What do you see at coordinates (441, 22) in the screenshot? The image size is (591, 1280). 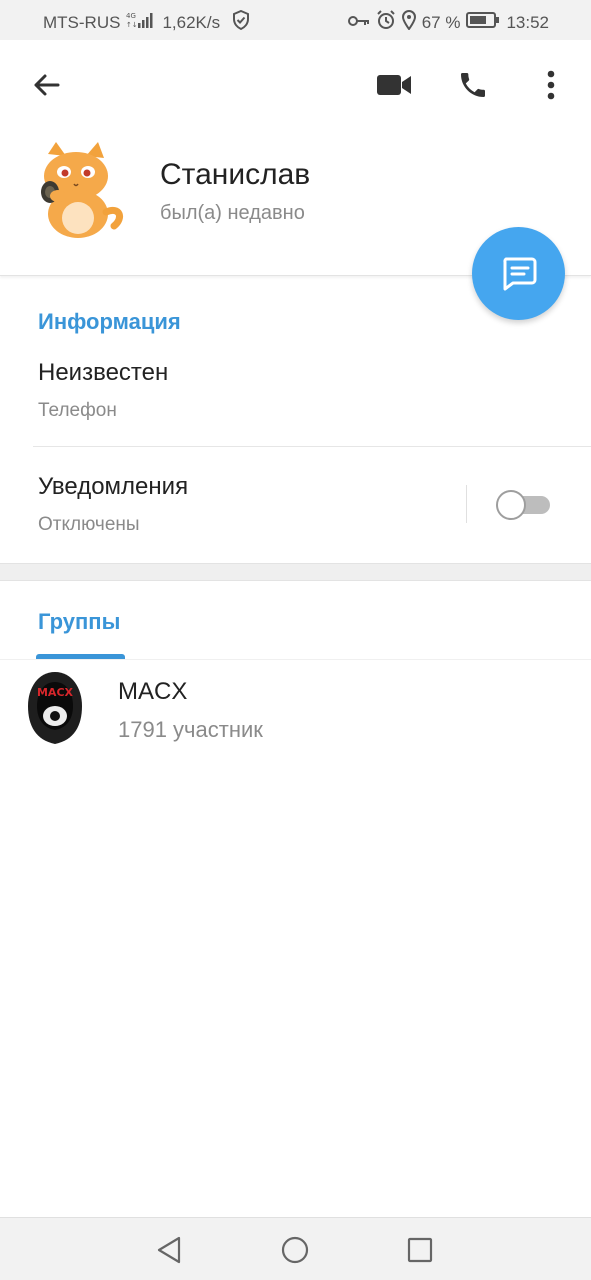 I see `battery-percent-label: 67 %` at bounding box center [441, 22].